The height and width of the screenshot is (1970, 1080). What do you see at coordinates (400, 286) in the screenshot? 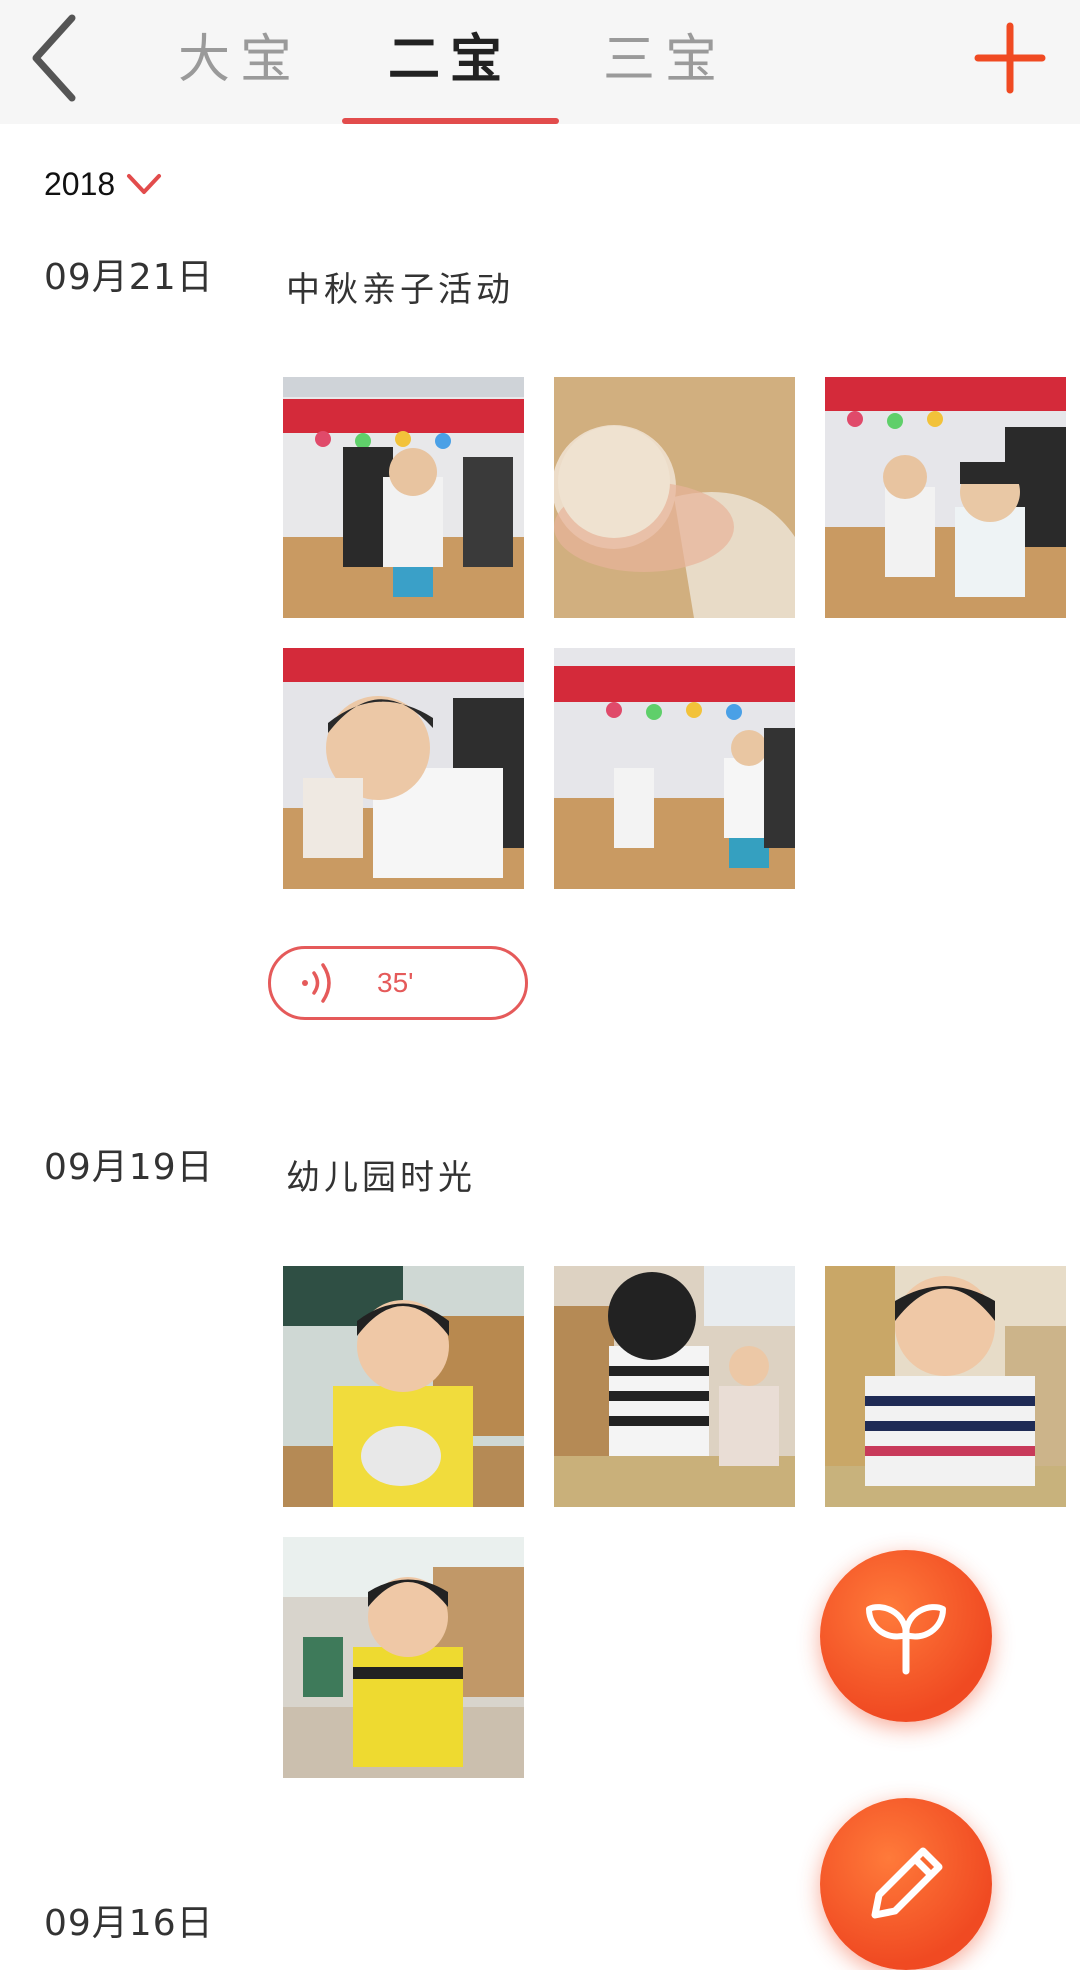
I see `entry-title: 中秋亲子活动` at bounding box center [400, 286].